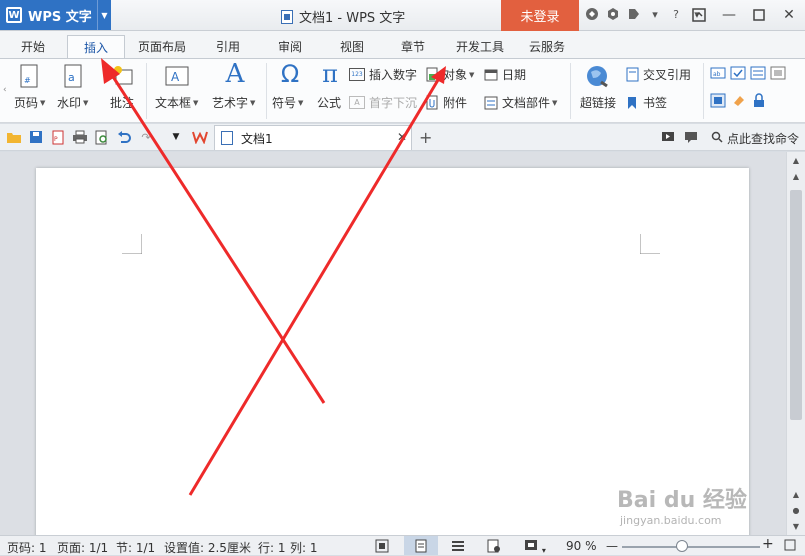  What do you see at coordinates (284, 103) in the screenshot?
I see `symbol-label: 符号` at bounding box center [284, 103].